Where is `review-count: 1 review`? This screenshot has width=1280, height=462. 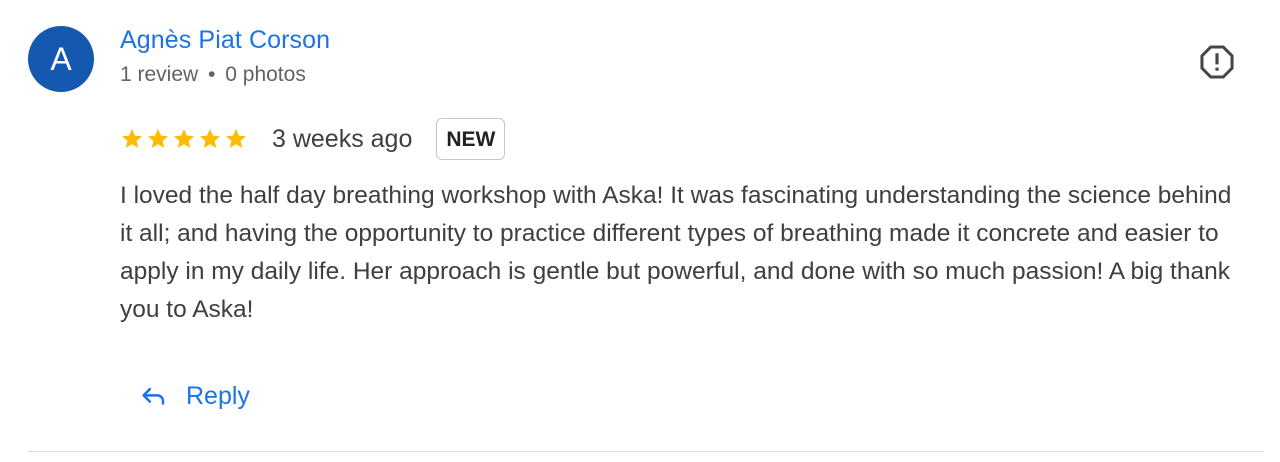 review-count: 1 review is located at coordinates (159, 74).